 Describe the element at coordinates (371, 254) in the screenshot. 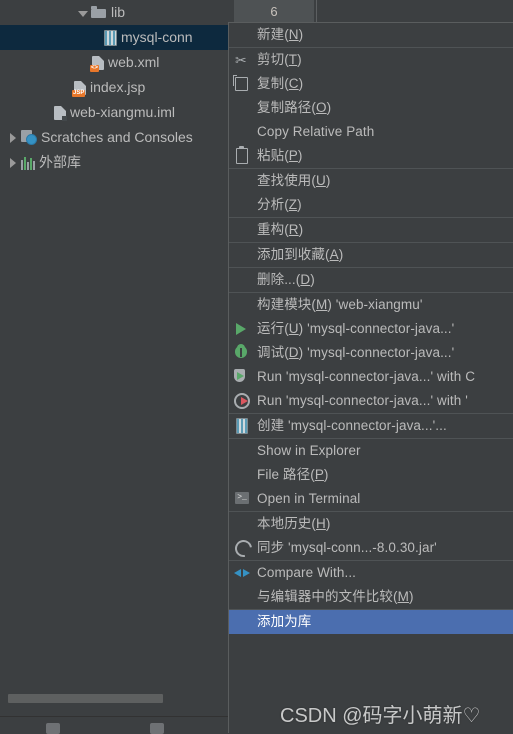

I see `menu-item: 添加到收藏(A)` at that location.